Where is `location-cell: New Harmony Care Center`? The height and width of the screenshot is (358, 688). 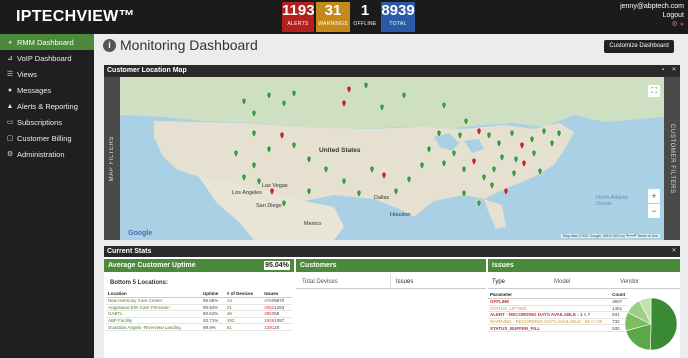 location-cell: New Harmony Care Center is located at coordinates (153, 301).